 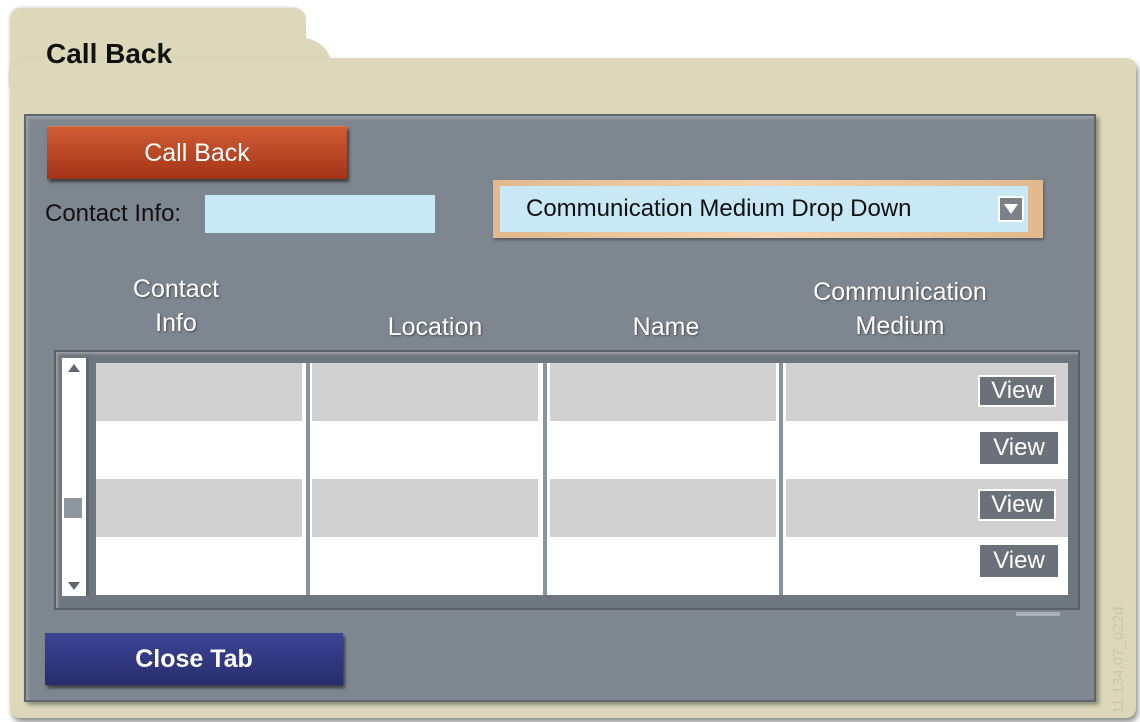 What do you see at coordinates (320, 214) in the screenshot?
I see `contact-info-input` at bounding box center [320, 214].